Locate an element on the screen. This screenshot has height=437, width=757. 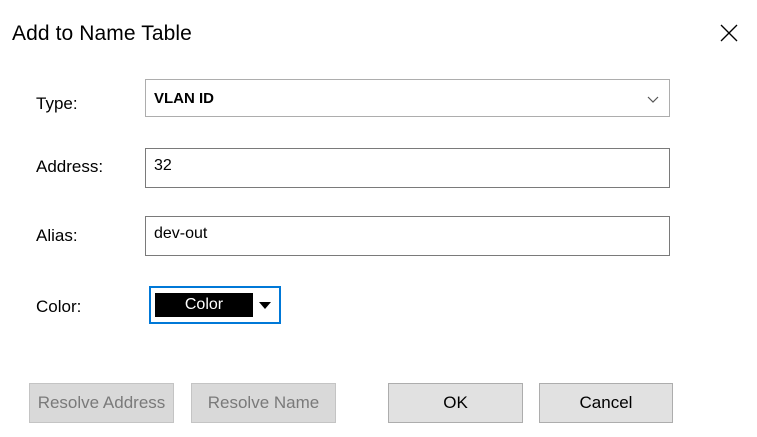
dialog-title: Add to Name Table is located at coordinates (102, 33).